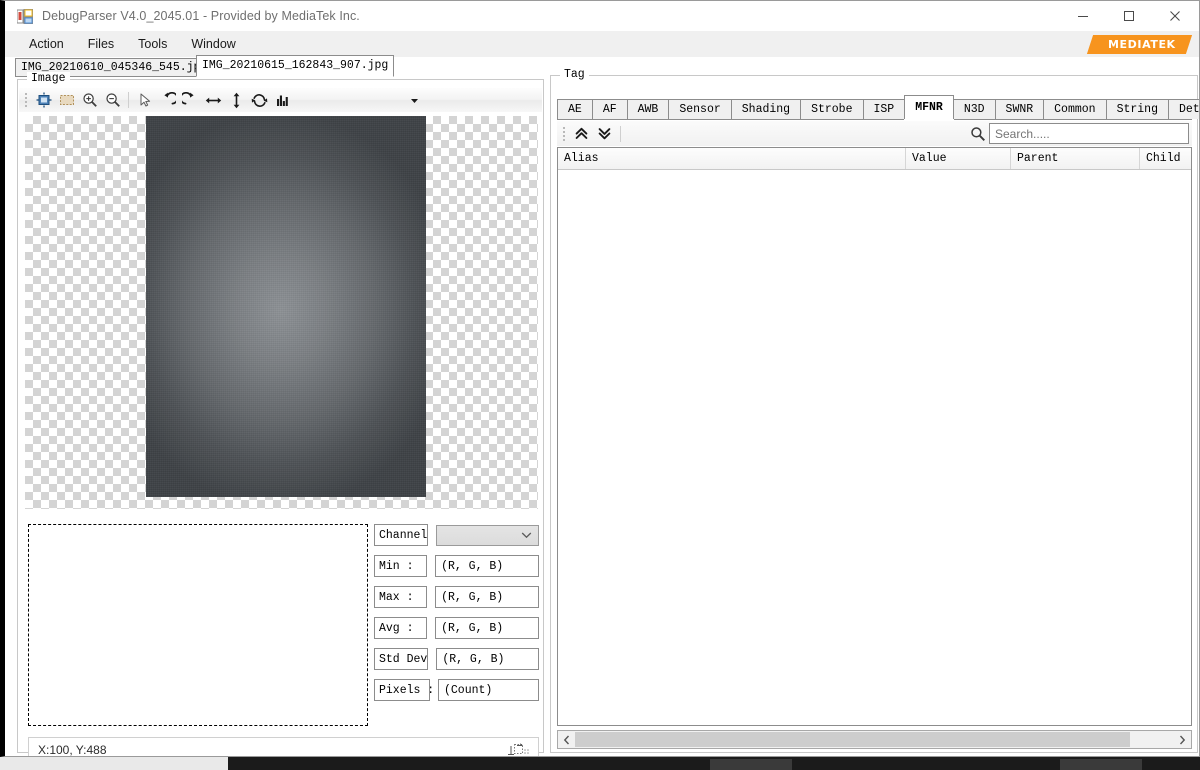 This screenshot has height=770, width=1200. Describe the element at coordinates (564, 134) in the screenshot. I see `tag-toolbar-grip` at that location.